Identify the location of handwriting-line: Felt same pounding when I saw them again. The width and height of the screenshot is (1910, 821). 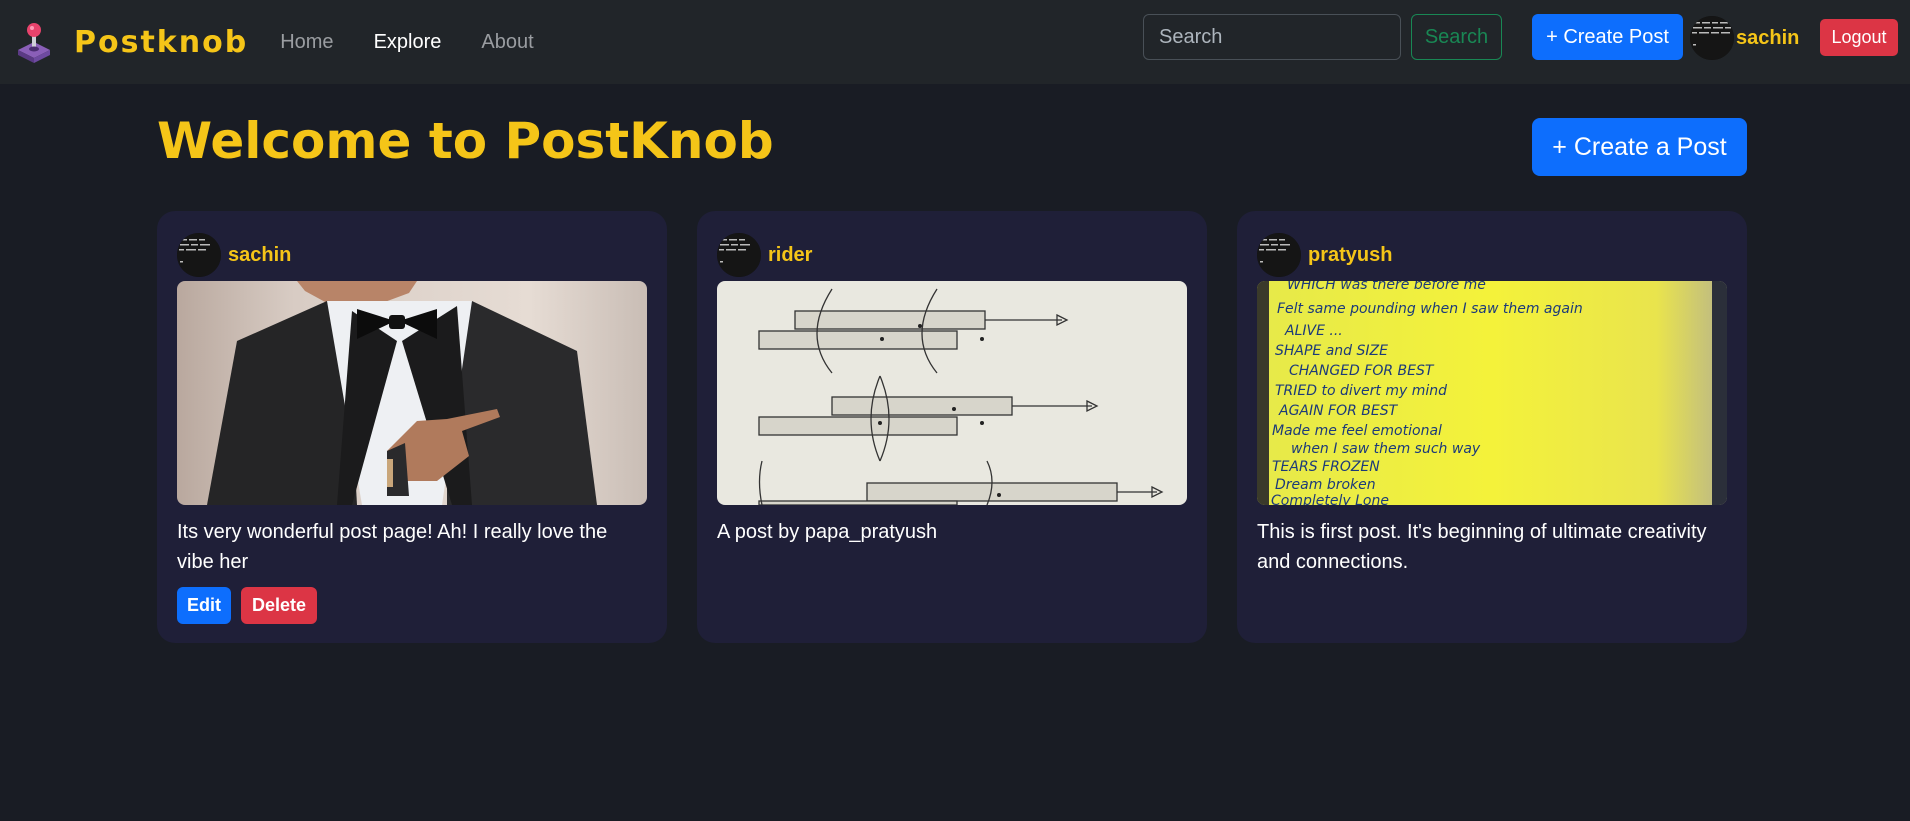
(1430, 309).